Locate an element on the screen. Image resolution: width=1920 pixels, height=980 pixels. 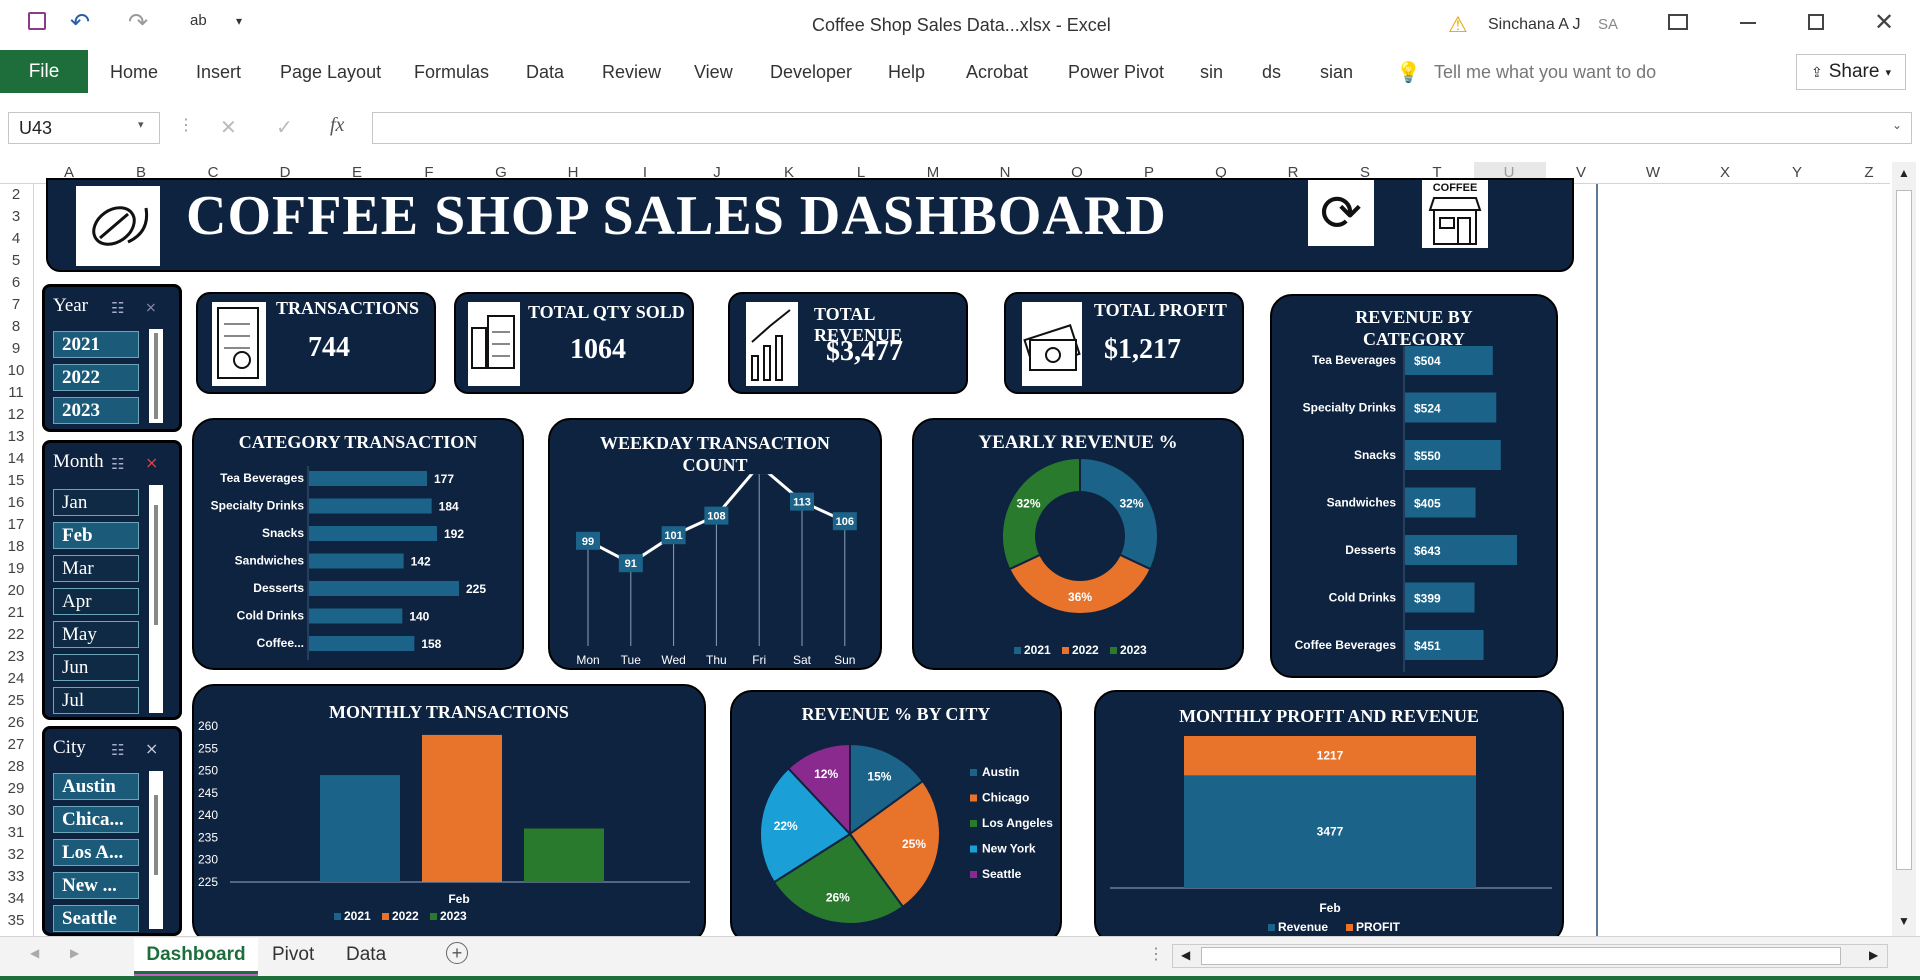
tab-ds: ds is located at coordinates (1271, 72).